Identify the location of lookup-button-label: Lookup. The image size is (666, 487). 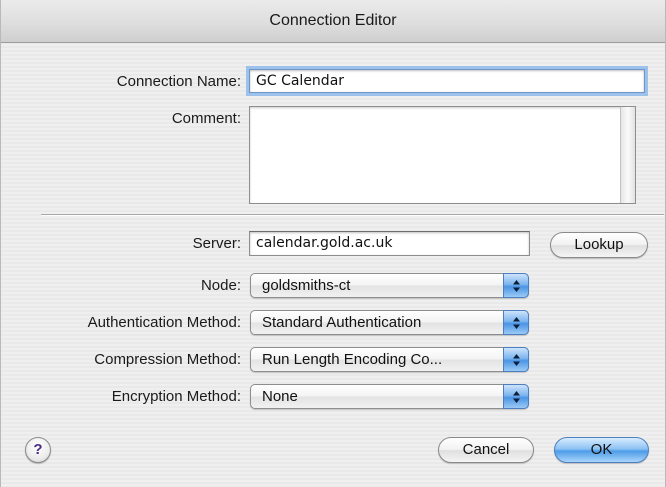
(599, 244).